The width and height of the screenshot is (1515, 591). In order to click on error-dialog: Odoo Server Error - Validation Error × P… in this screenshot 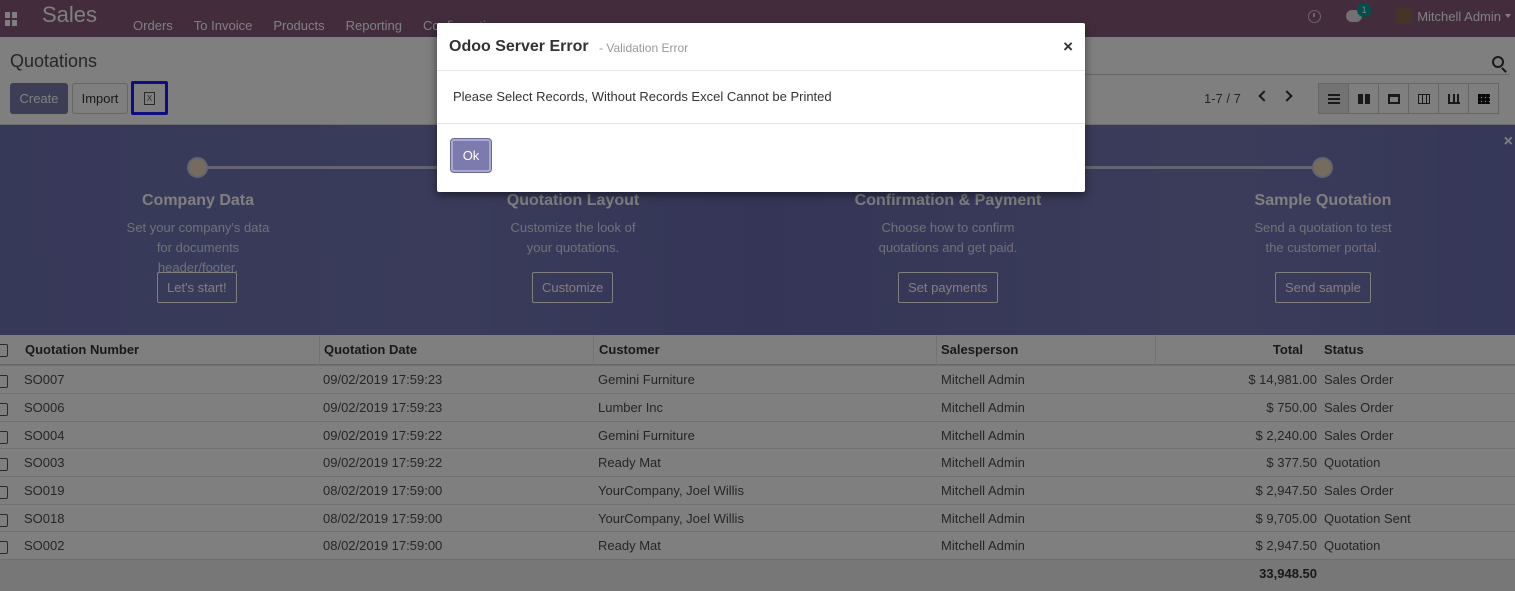, I will do `click(761, 107)`.